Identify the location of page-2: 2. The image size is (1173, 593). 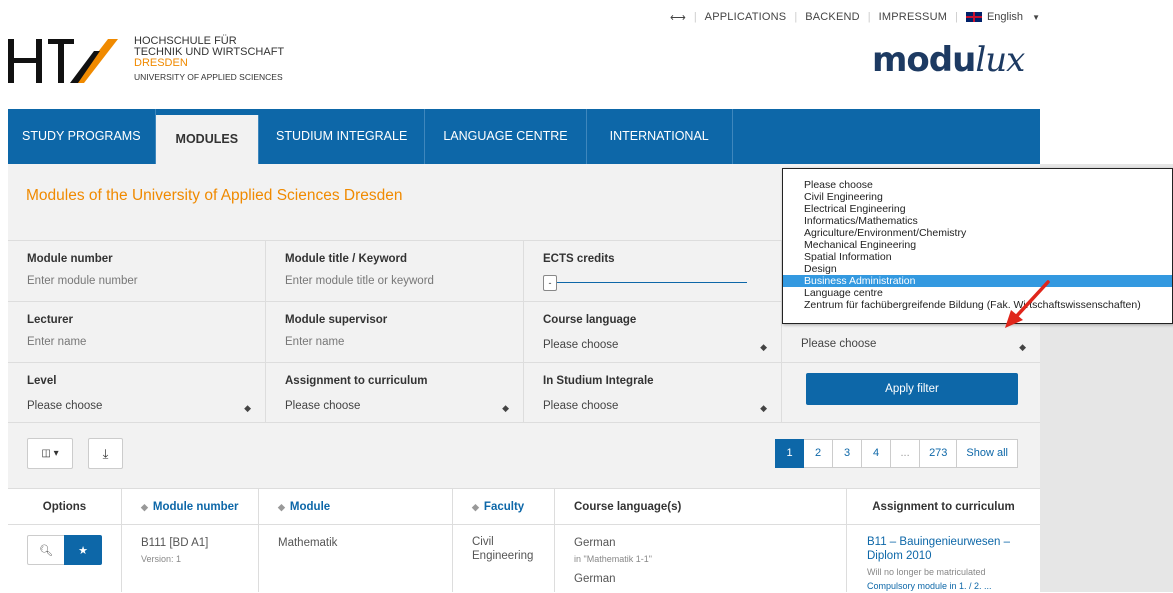
(819, 453).